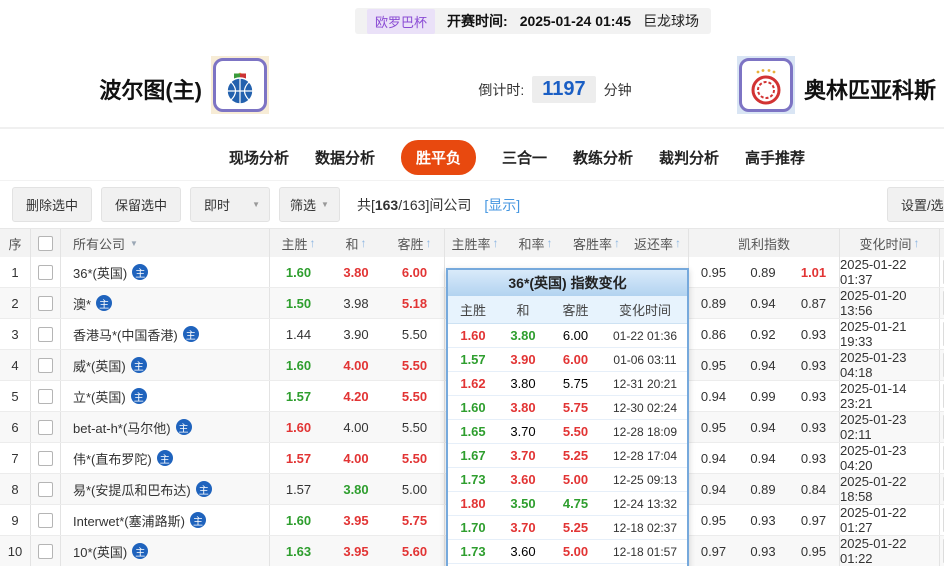 The width and height of the screenshot is (944, 566). I want to click on header-change-time: 变化时间 ↑, so click(889, 243).